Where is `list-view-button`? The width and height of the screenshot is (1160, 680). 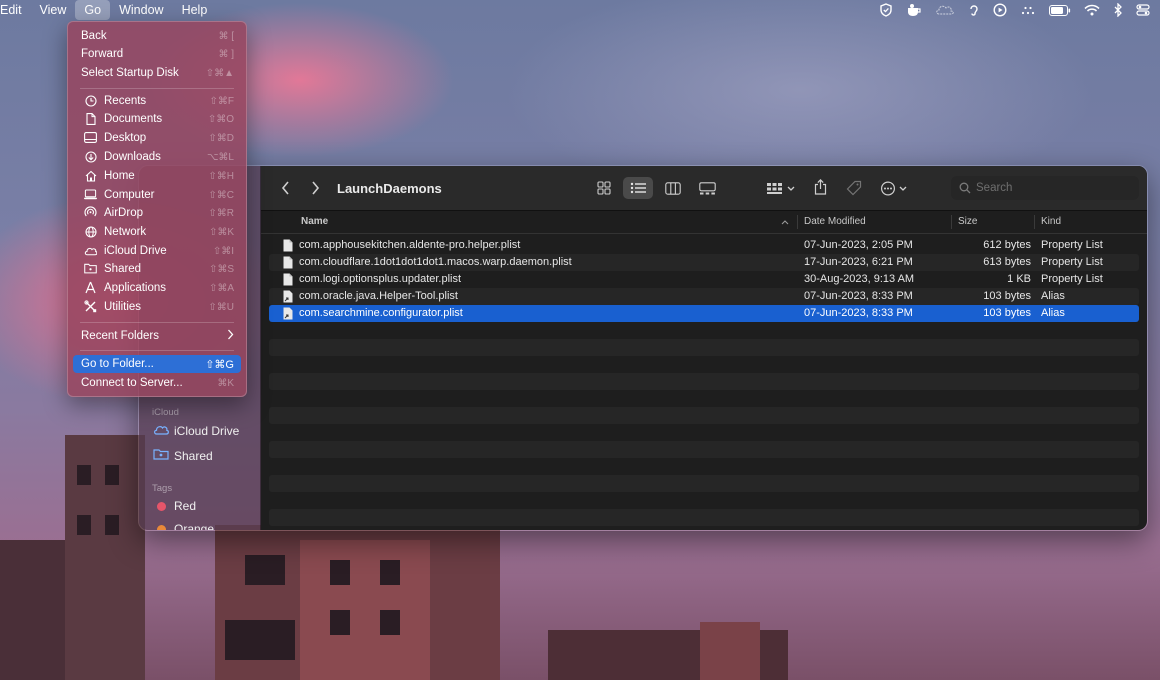 list-view-button is located at coordinates (638, 188).